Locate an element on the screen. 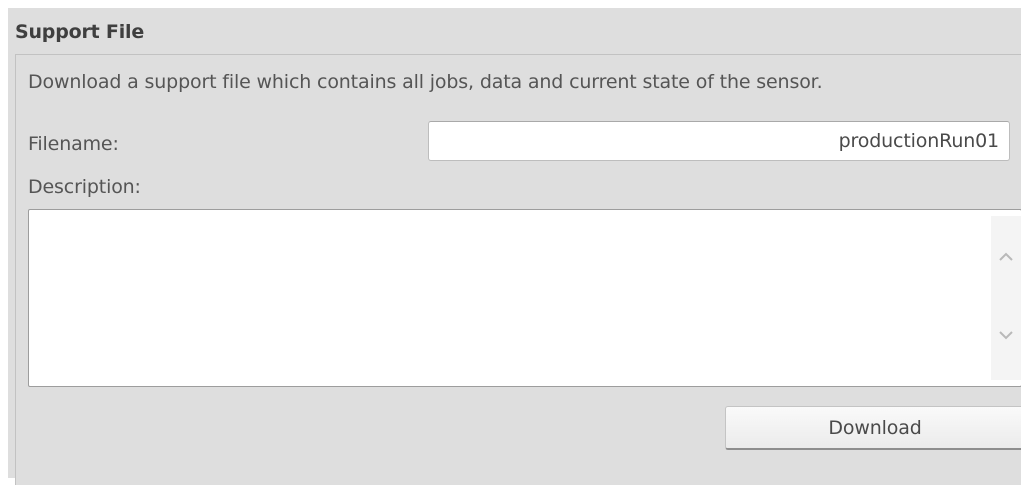 The height and width of the screenshot is (485, 1021). section-title: Support File is located at coordinates (80, 32).